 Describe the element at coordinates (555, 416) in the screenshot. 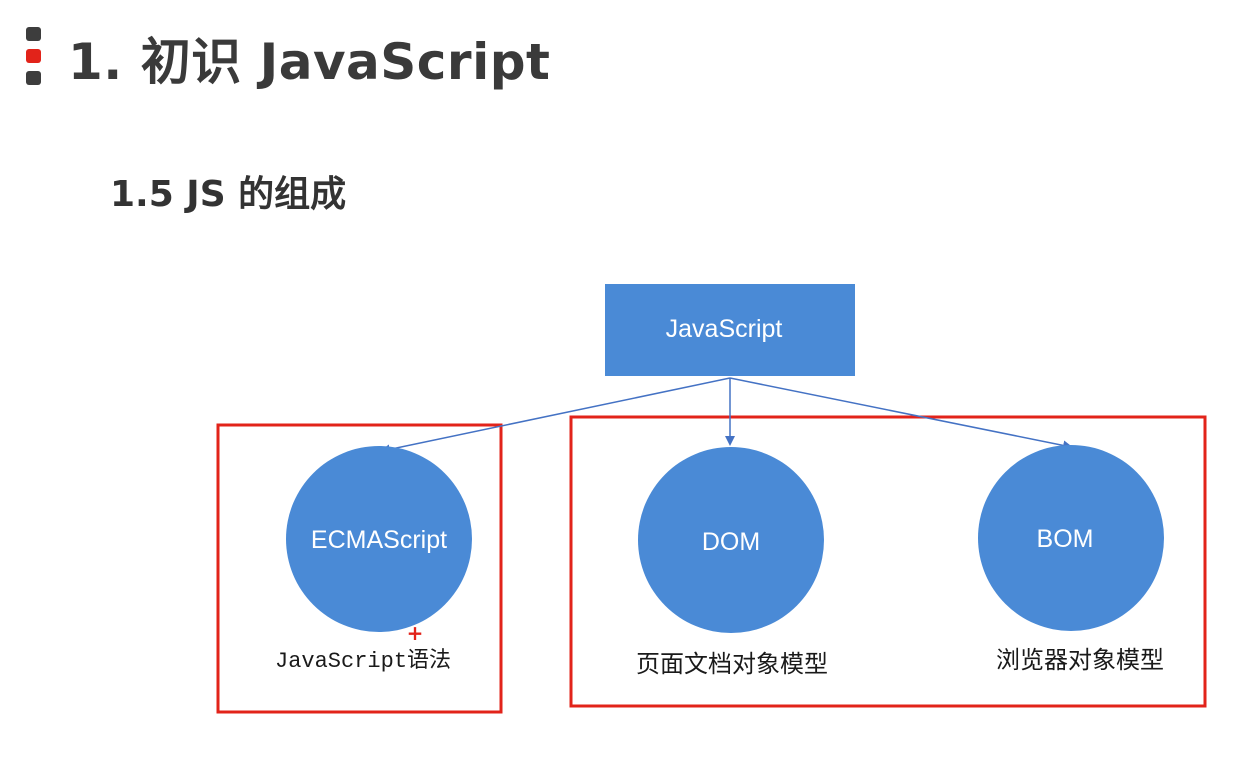

I see `edge-to-ecmascript` at that location.